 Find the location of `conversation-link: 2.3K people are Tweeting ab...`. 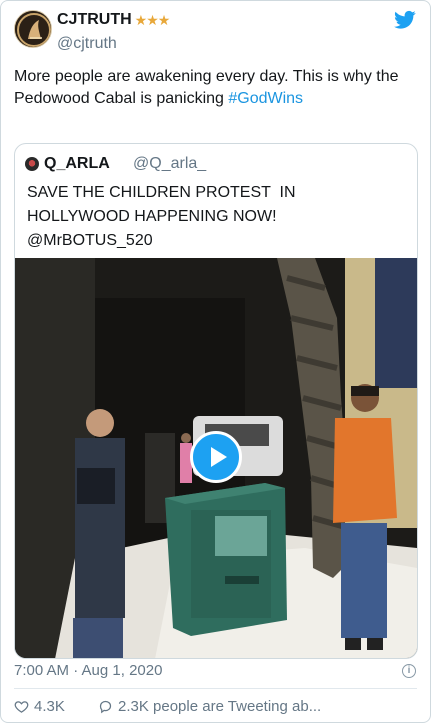

conversation-link: 2.3K people are Tweeting ab... is located at coordinates (258, 706).